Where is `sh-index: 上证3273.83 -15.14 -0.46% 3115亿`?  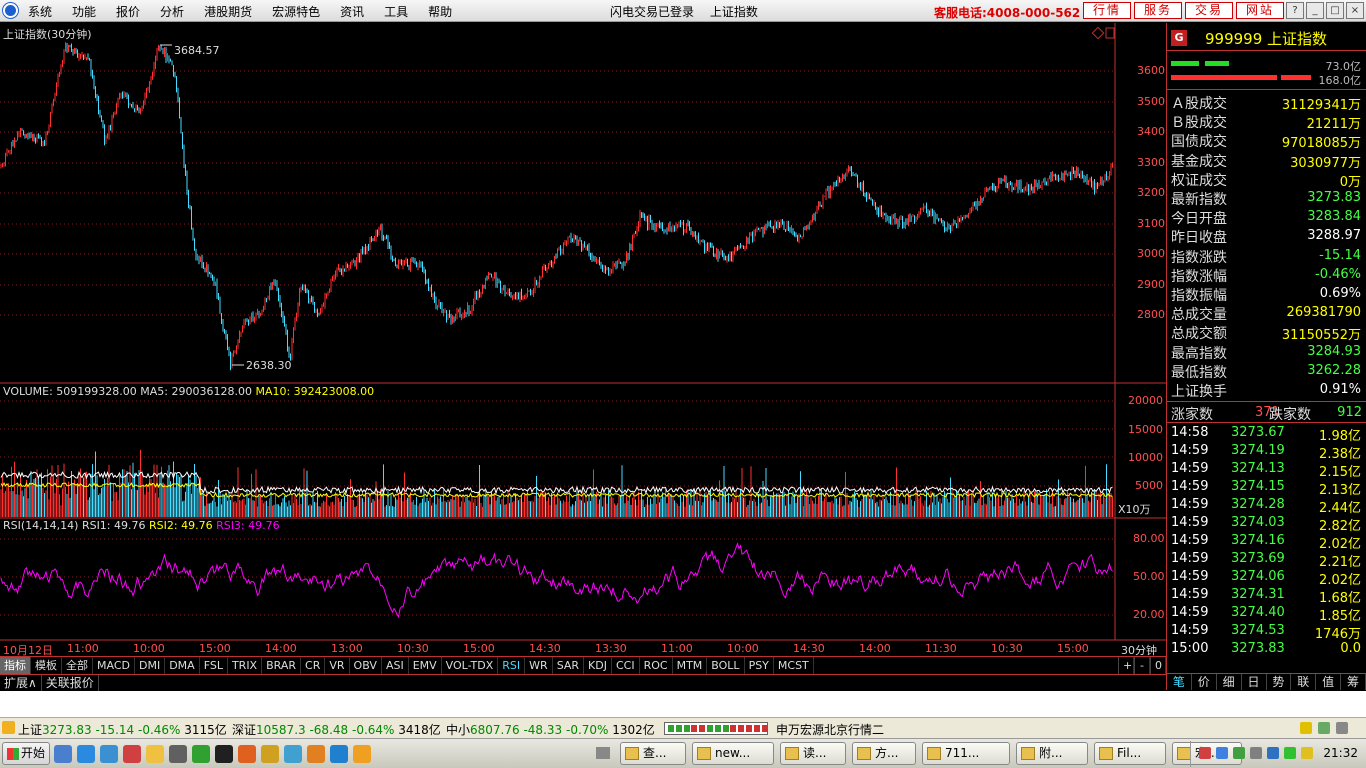
sh-index: 上证3273.83 -15.14 -0.46% 3115亿 is located at coordinates (122, 729).